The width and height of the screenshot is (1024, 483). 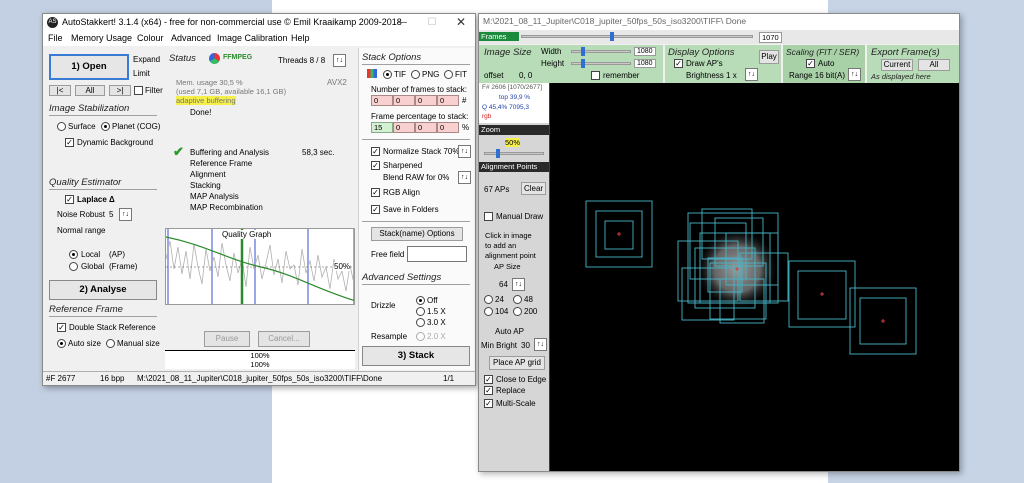 I want to click on resample-2x-radio, so click(x=420, y=336).